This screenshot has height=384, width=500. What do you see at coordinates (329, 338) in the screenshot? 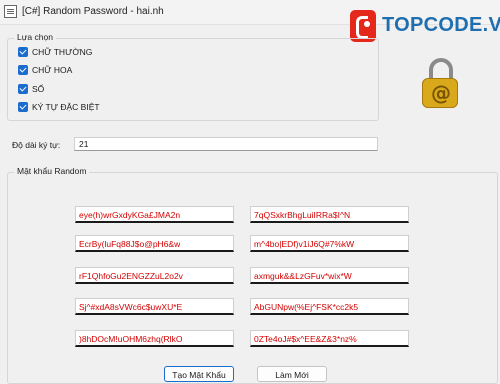
I see `password-field: 0ZTe4oJ#$x^EE&Z&3*nz%` at bounding box center [329, 338].